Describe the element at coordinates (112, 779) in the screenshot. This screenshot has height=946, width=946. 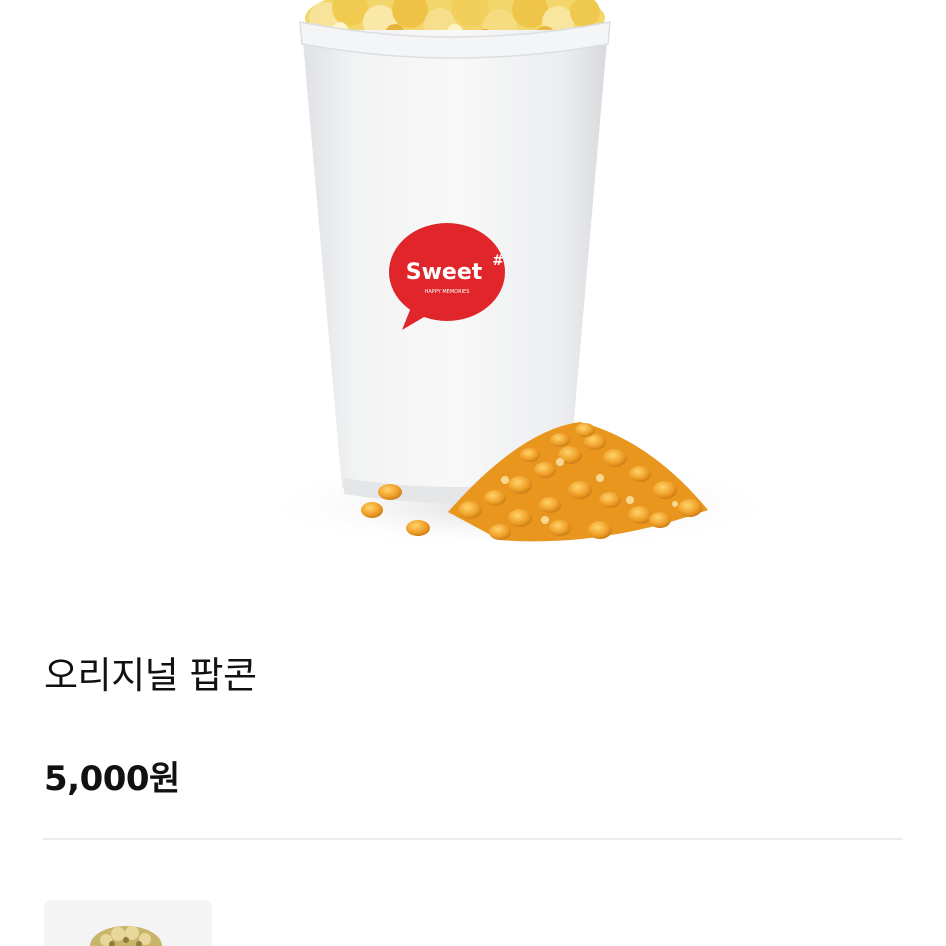
I see `product-price: 5,000원` at that location.